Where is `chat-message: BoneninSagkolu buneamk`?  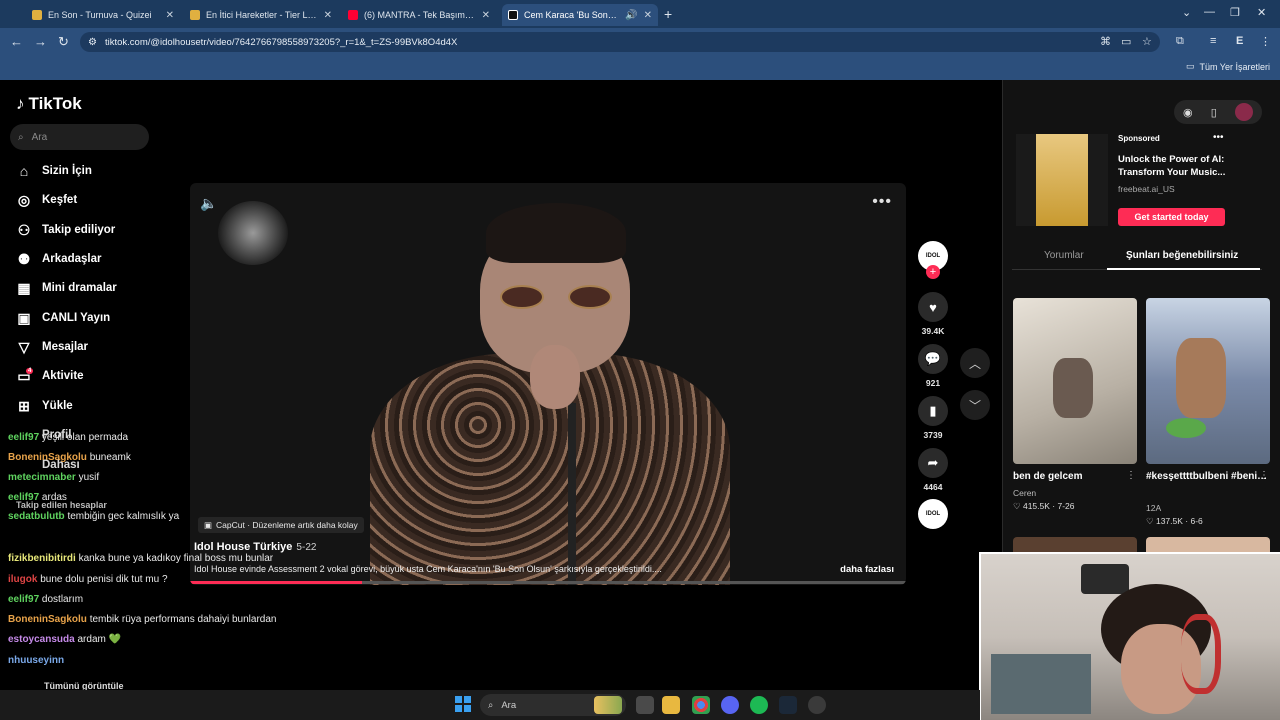 chat-message: BoneninSagkolu buneamk is located at coordinates (69, 457).